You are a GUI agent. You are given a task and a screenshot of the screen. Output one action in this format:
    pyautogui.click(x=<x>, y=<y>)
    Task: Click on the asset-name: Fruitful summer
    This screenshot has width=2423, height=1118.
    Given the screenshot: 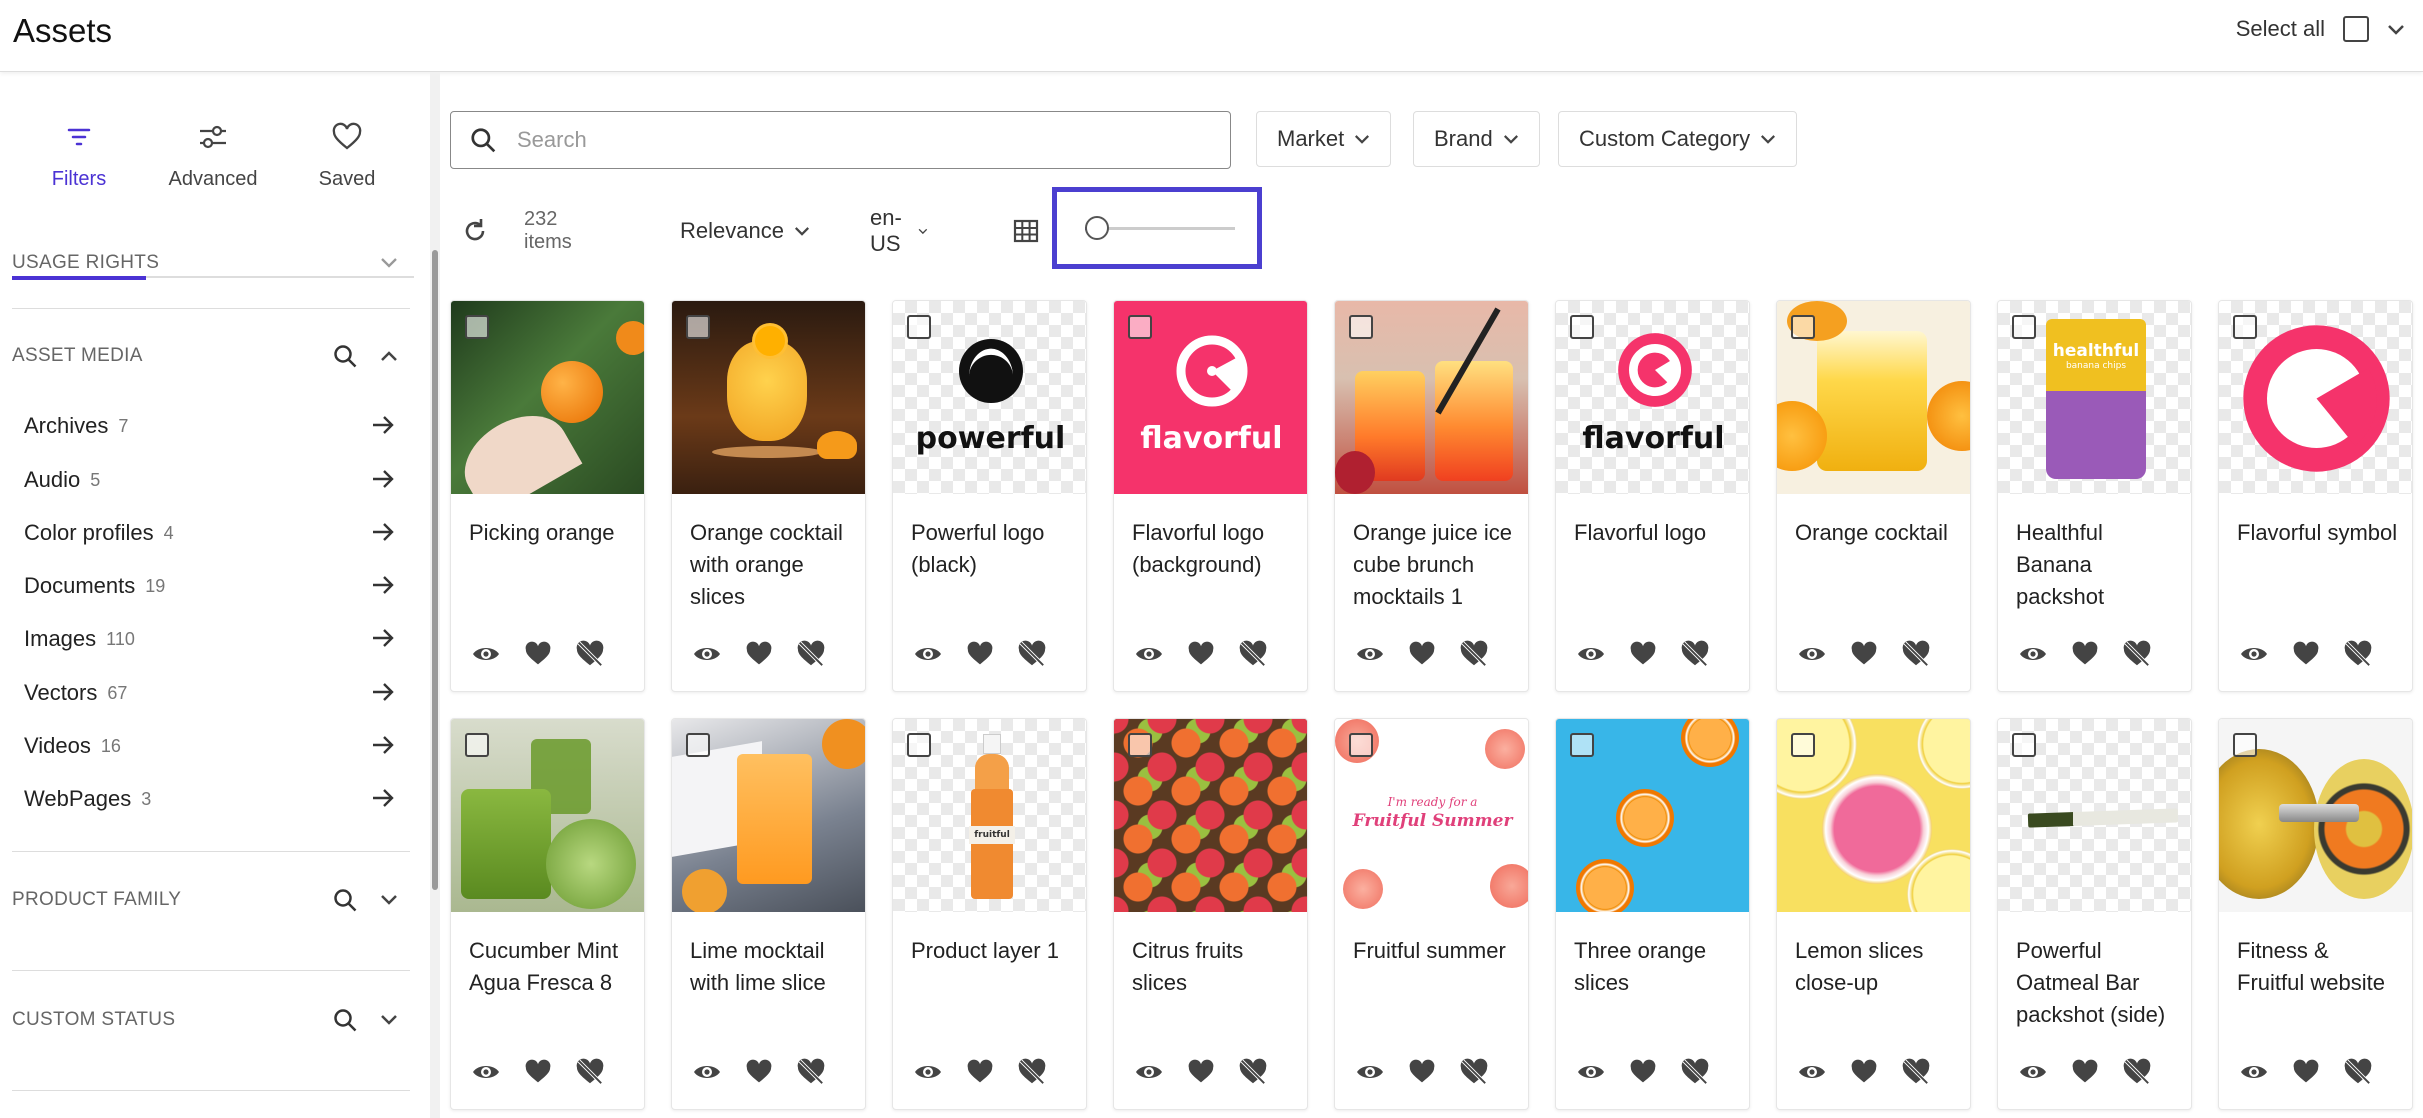 What is the action you would take?
    pyautogui.click(x=1435, y=951)
    